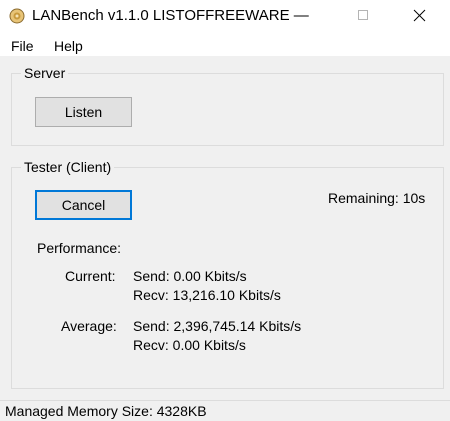  Describe the element at coordinates (170, 15) in the screenshot. I see `window-title: LANBench v1.1.0 LISTOFFREEWARE —` at that location.